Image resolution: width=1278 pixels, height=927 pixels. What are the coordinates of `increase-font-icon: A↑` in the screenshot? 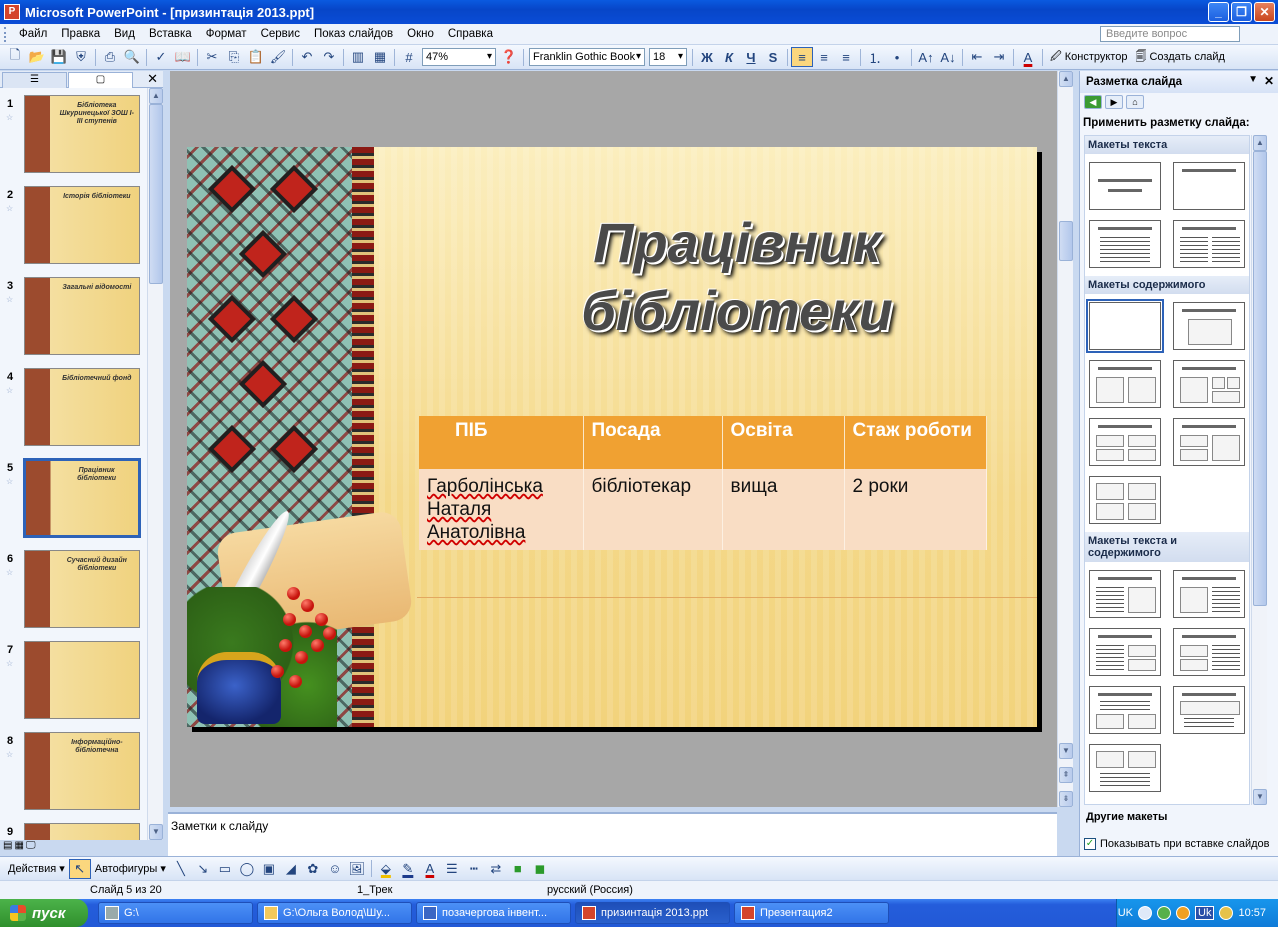 It's located at (926, 57).